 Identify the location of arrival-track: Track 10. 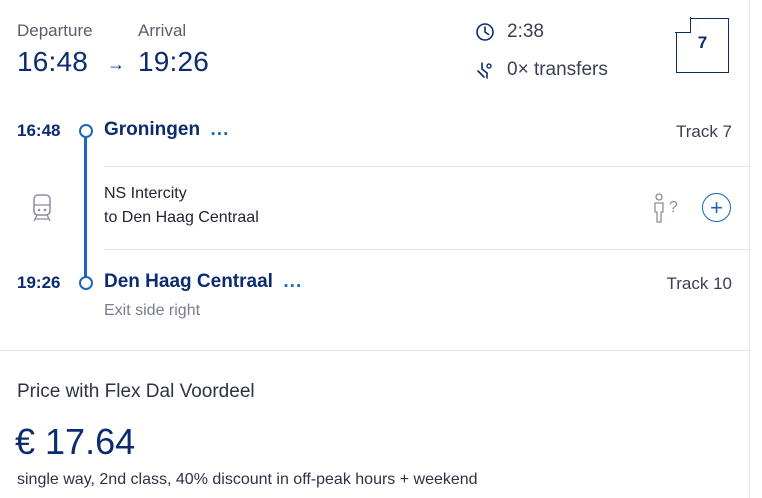
(699, 283).